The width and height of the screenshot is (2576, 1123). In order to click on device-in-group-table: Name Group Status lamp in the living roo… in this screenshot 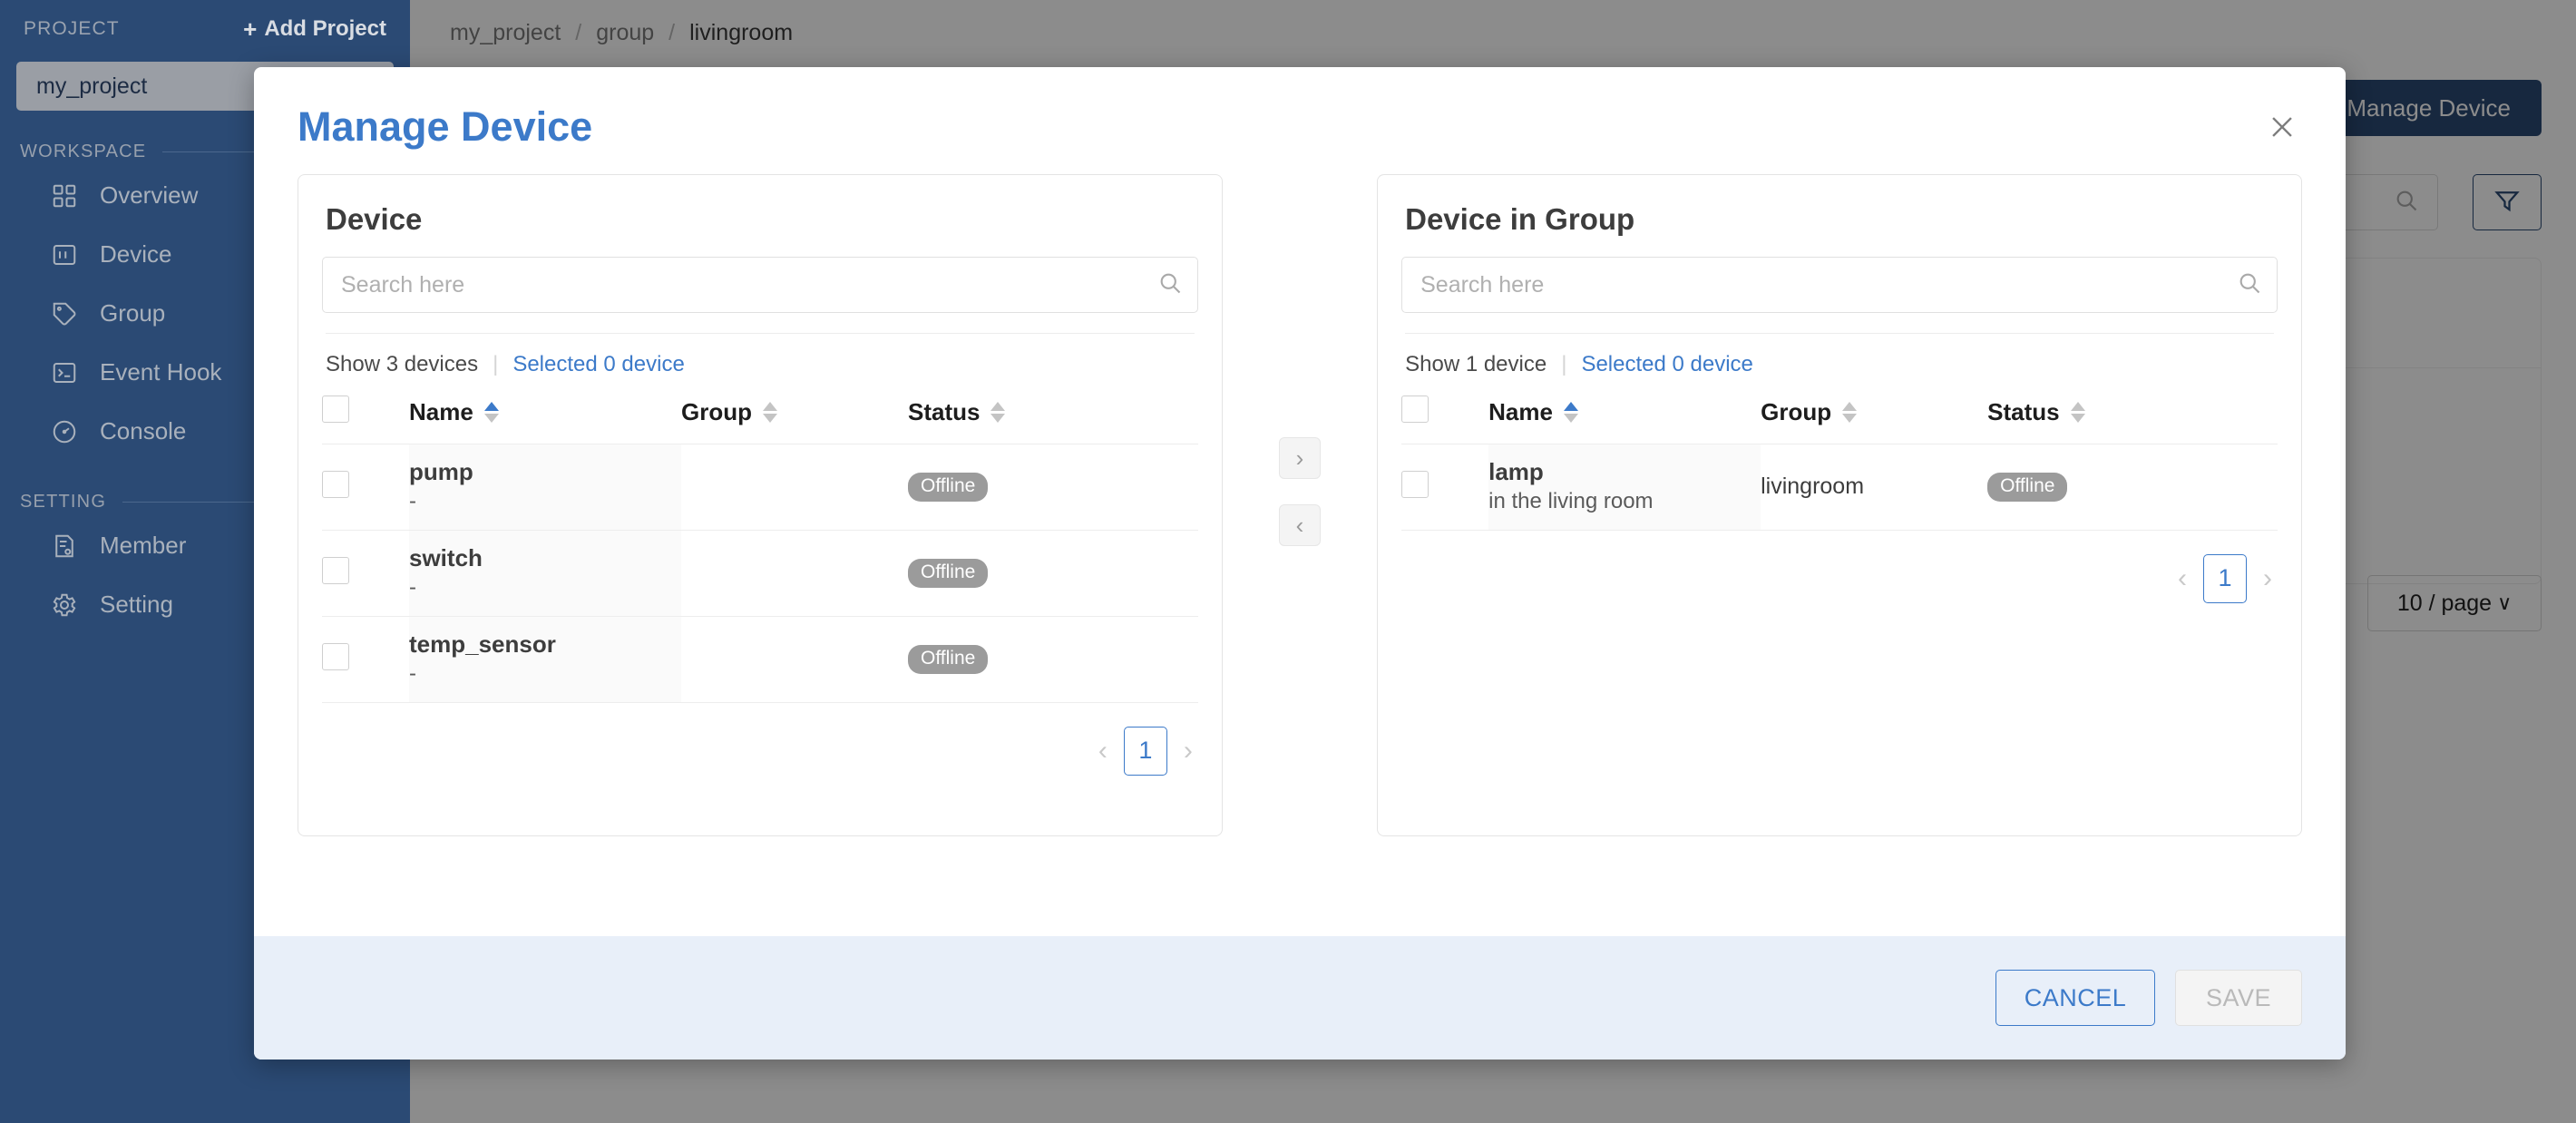, I will do `click(1839, 460)`.